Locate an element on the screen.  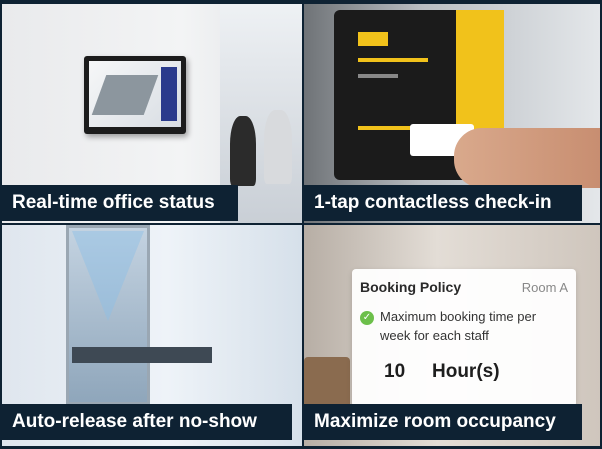
display-content is located at coordinates (135, 94).